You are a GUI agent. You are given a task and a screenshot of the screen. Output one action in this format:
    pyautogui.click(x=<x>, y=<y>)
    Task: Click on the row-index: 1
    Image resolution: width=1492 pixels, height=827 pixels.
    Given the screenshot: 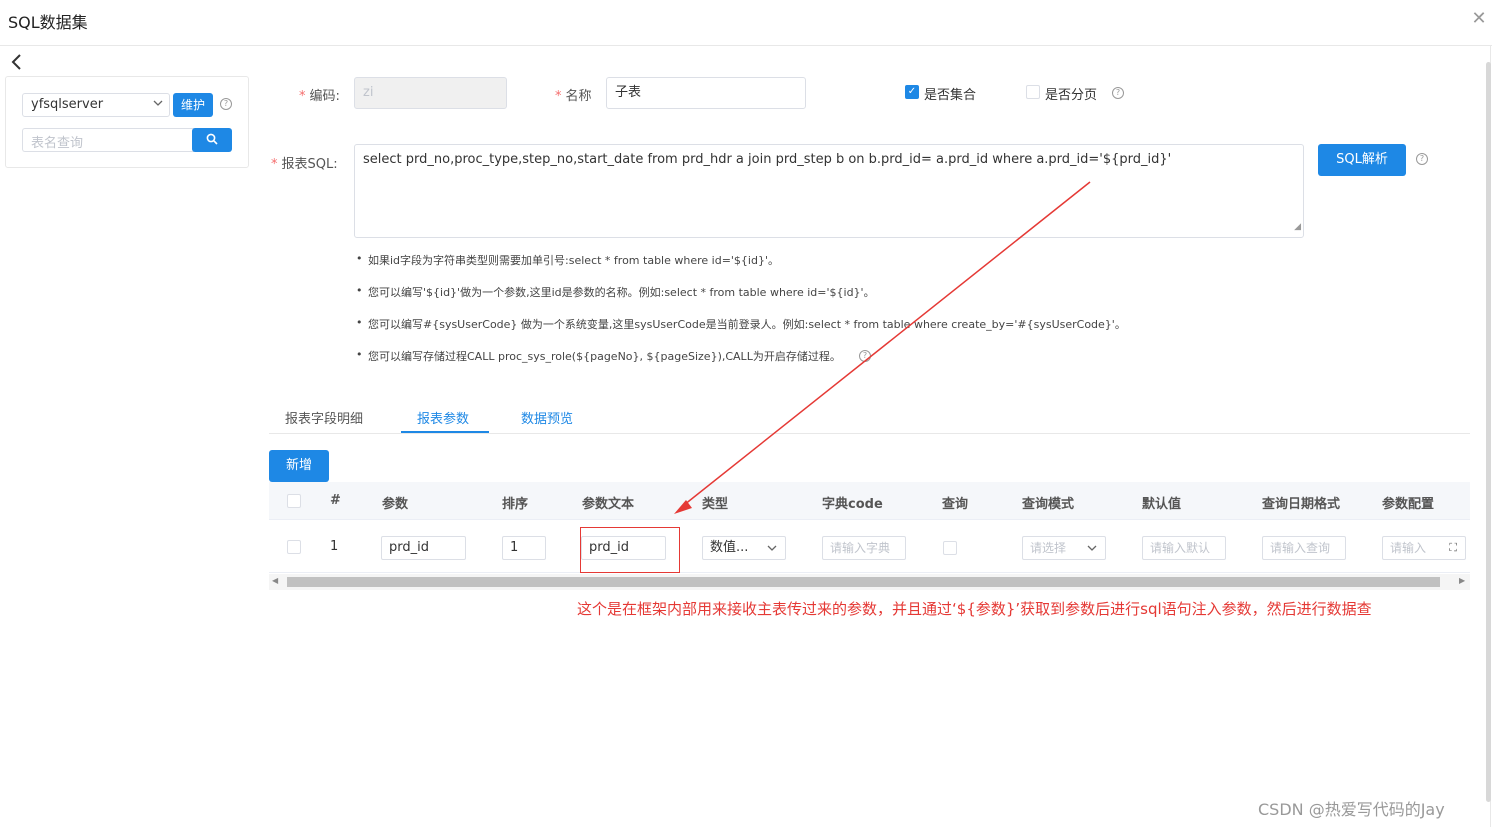 What is the action you would take?
    pyautogui.click(x=334, y=546)
    